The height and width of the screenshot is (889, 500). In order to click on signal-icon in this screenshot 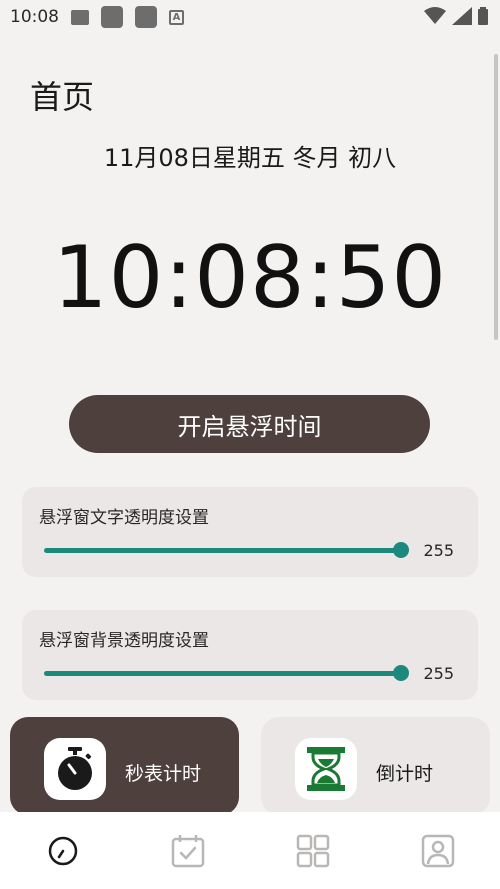, I will do `click(462, 16)`.